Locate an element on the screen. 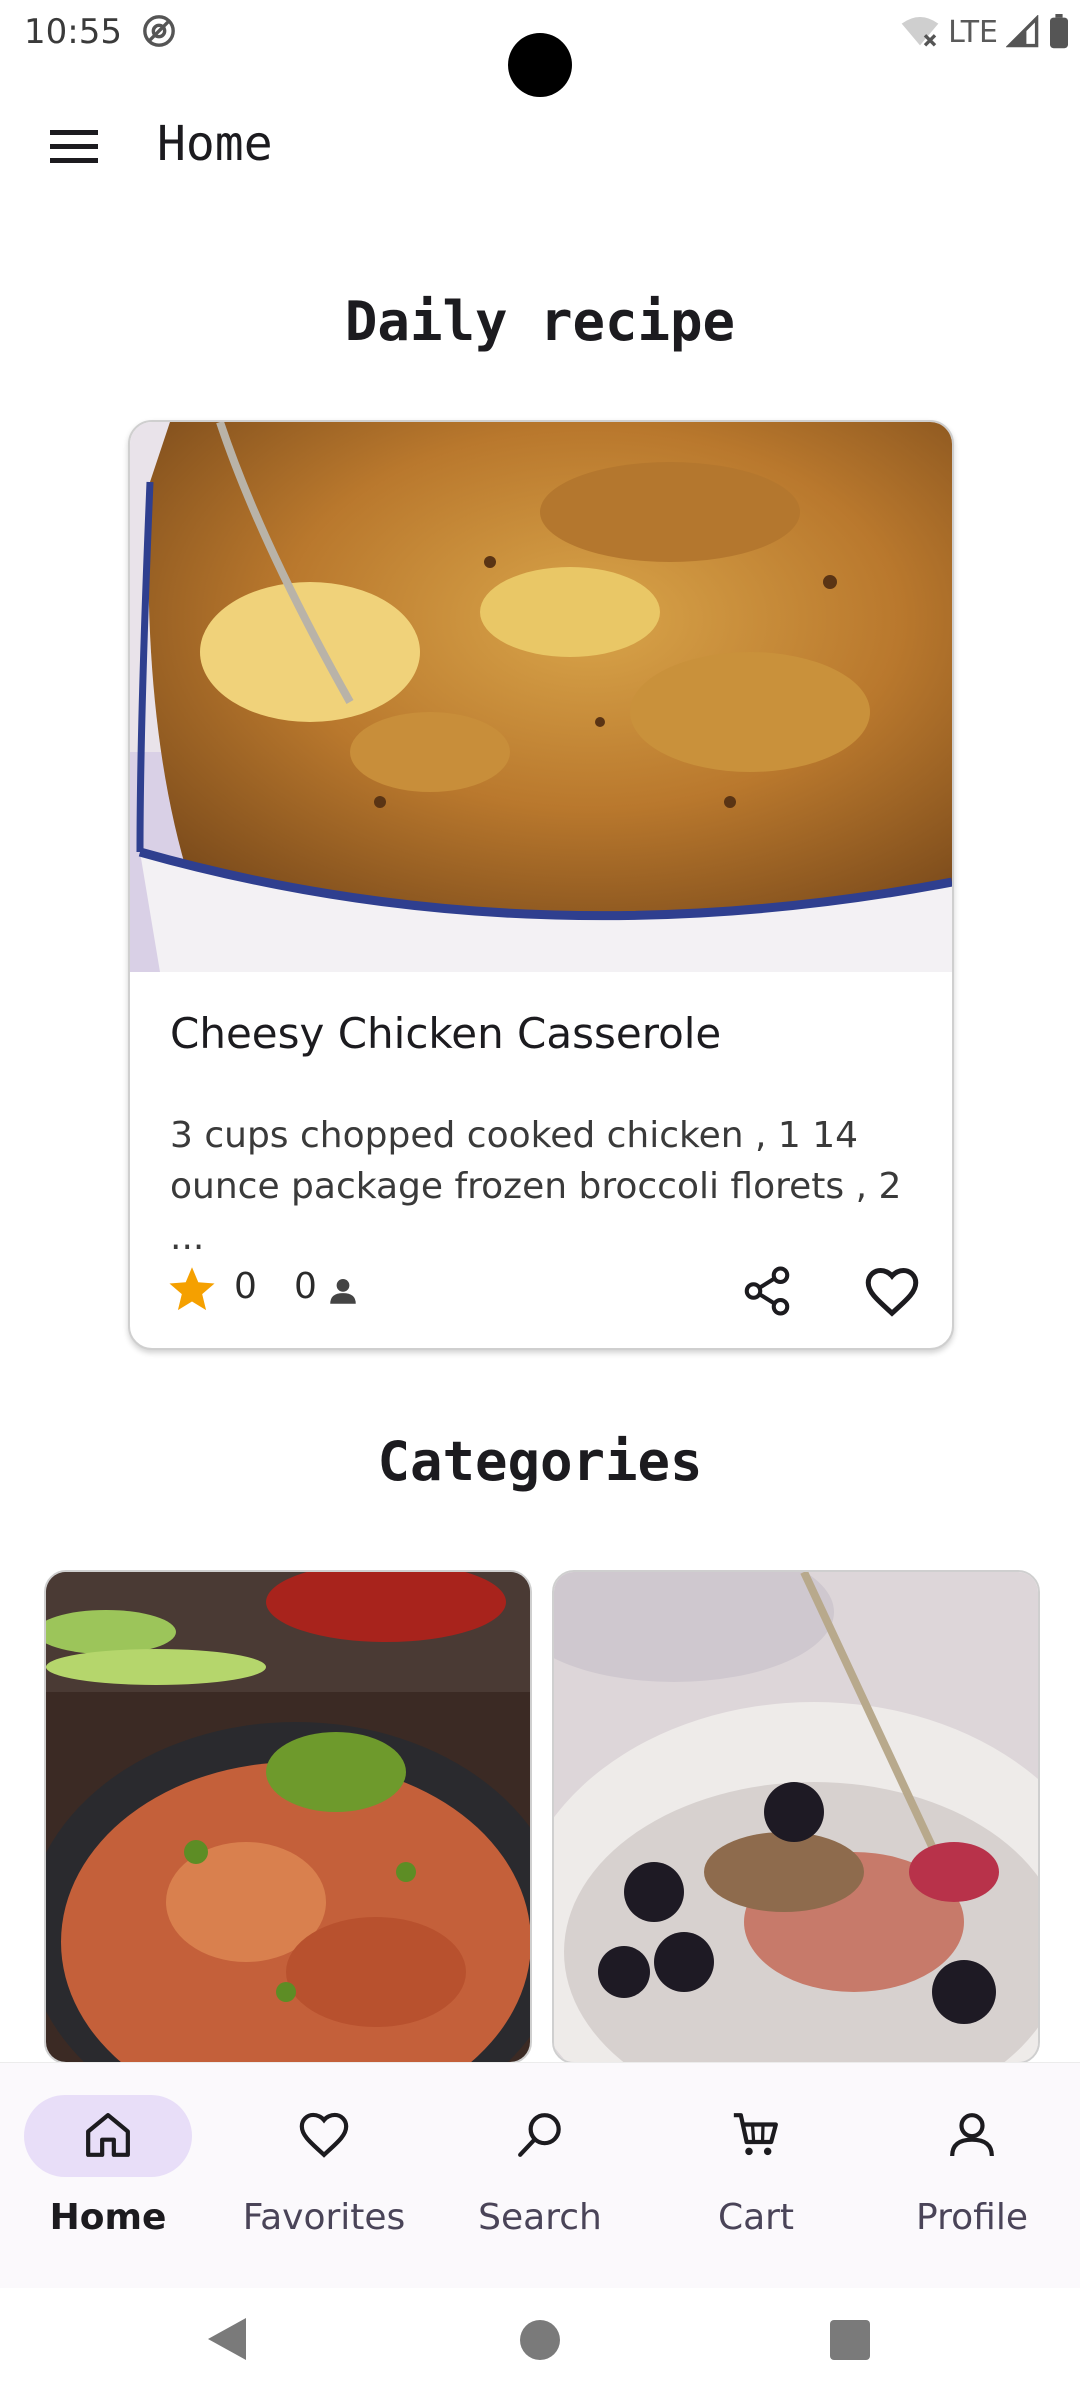 The height and width of the screenshot is (2400, 1080). battery-icon is located at coordinates (1059, 31).